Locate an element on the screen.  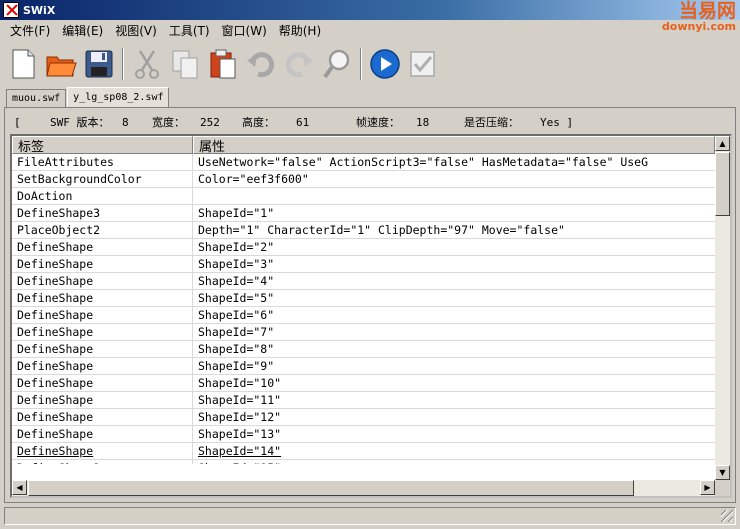
redo-icon is located at coordinates (299, 65).